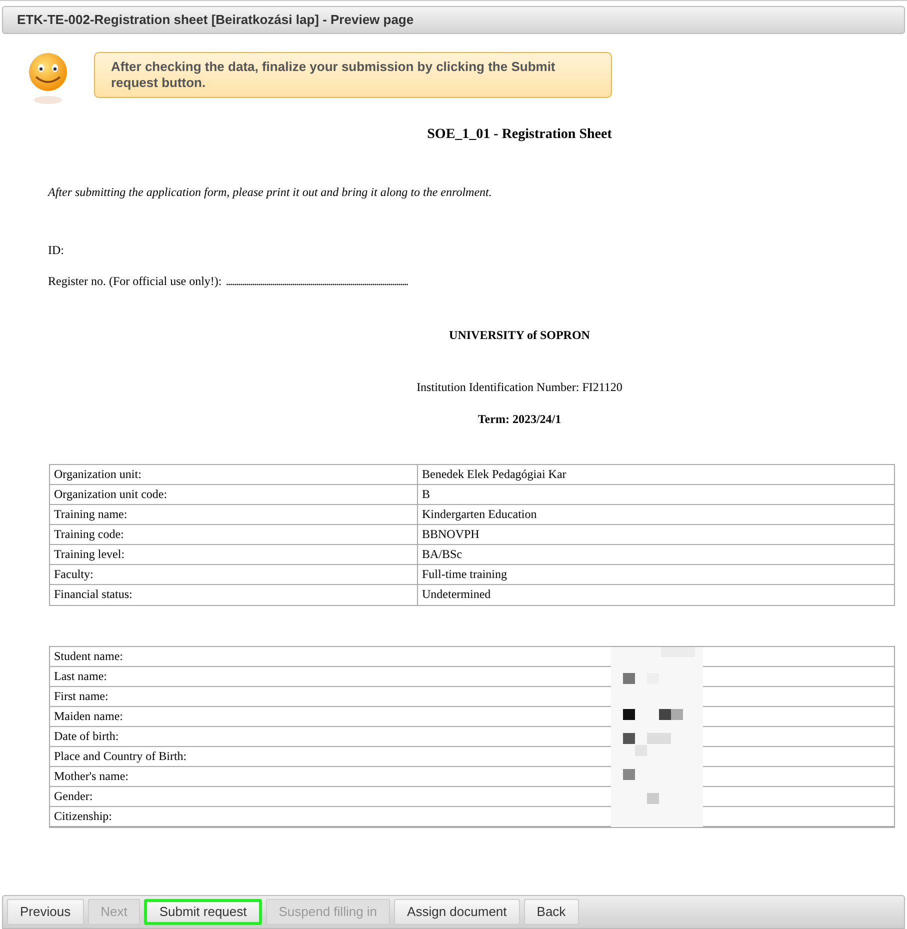 This screenshot has height=929, width=907. What do you see at coordinates (453, 20) in the screenshot?
I see `window-title: ETK-TE-002-Registration sheet [Beiratkozási lap] - Preview page` at bounding box center [453, 20].